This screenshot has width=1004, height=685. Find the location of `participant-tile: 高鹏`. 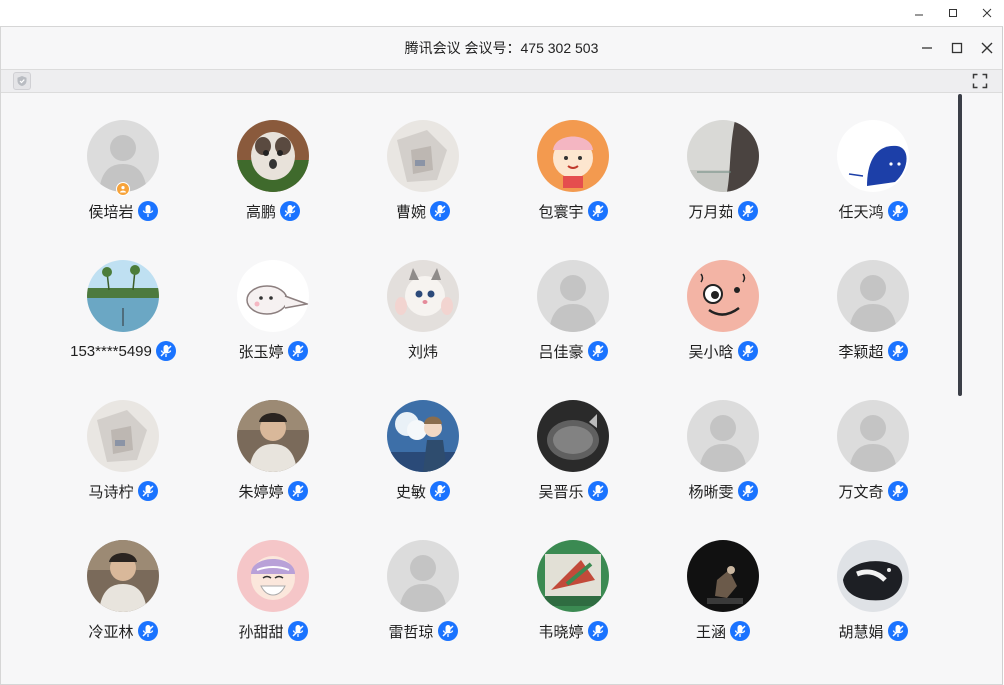

participant-tile: 高鹏 is located at coordinates (273, 180).